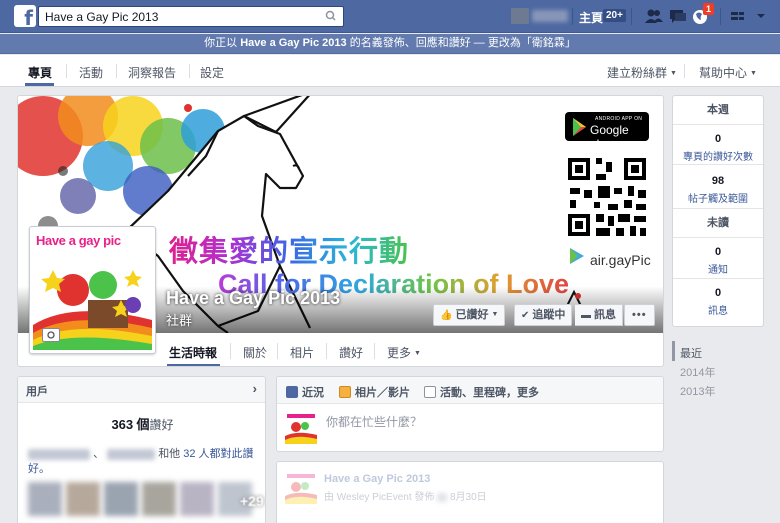  What do you see at coordinates (145, 462) in the screenshot?
I see `friends-like-line: 、 和他 32 人都對此讚好。` at bounding box center [145, 462].